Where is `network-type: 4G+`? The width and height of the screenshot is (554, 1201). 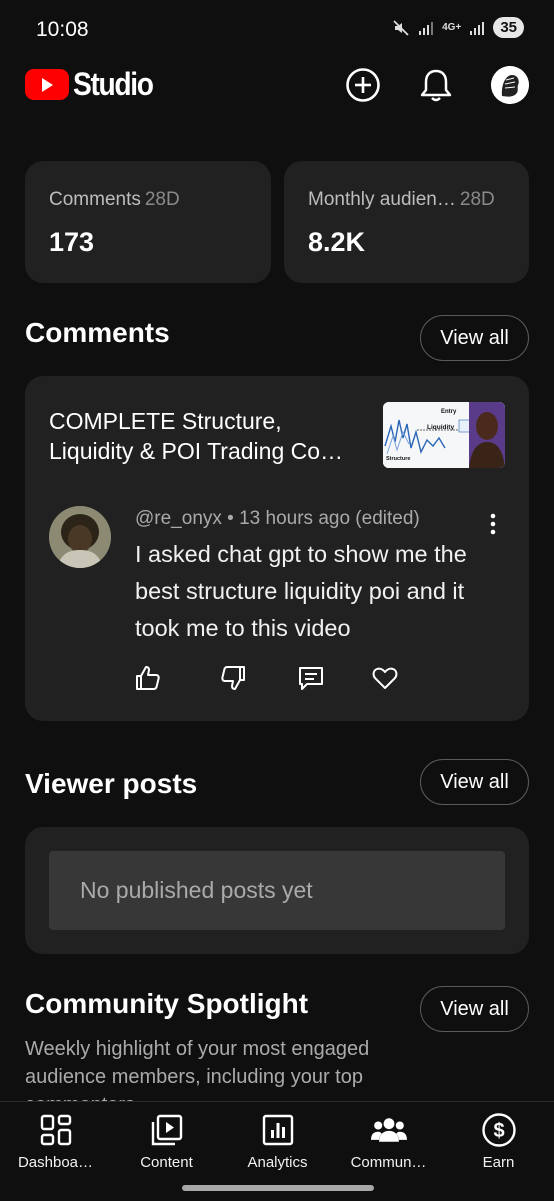
network-type: 4G+ is located at coordinates (452, 27).